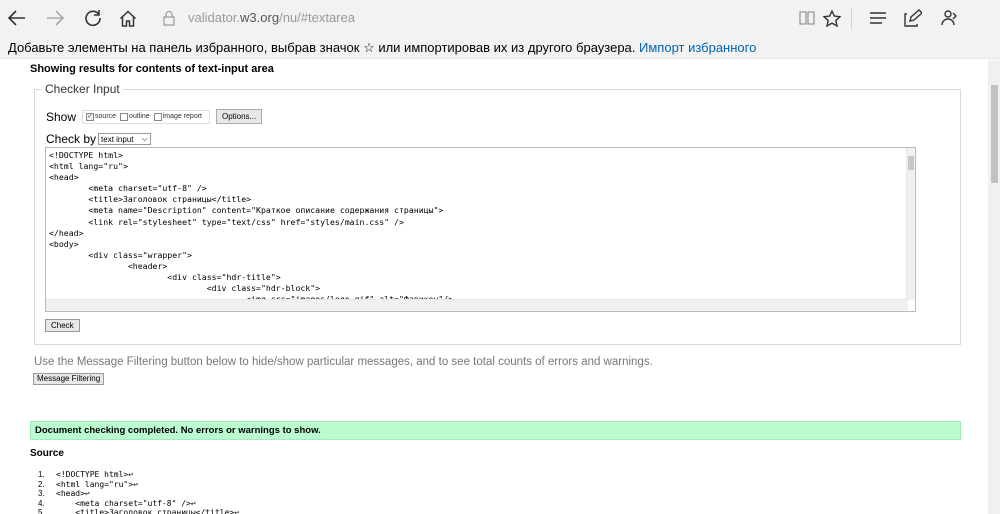  What do you see at coordinates (108, 265) in the screenshot?
I see `code-line: <header>` at bounding box center [108, 265].